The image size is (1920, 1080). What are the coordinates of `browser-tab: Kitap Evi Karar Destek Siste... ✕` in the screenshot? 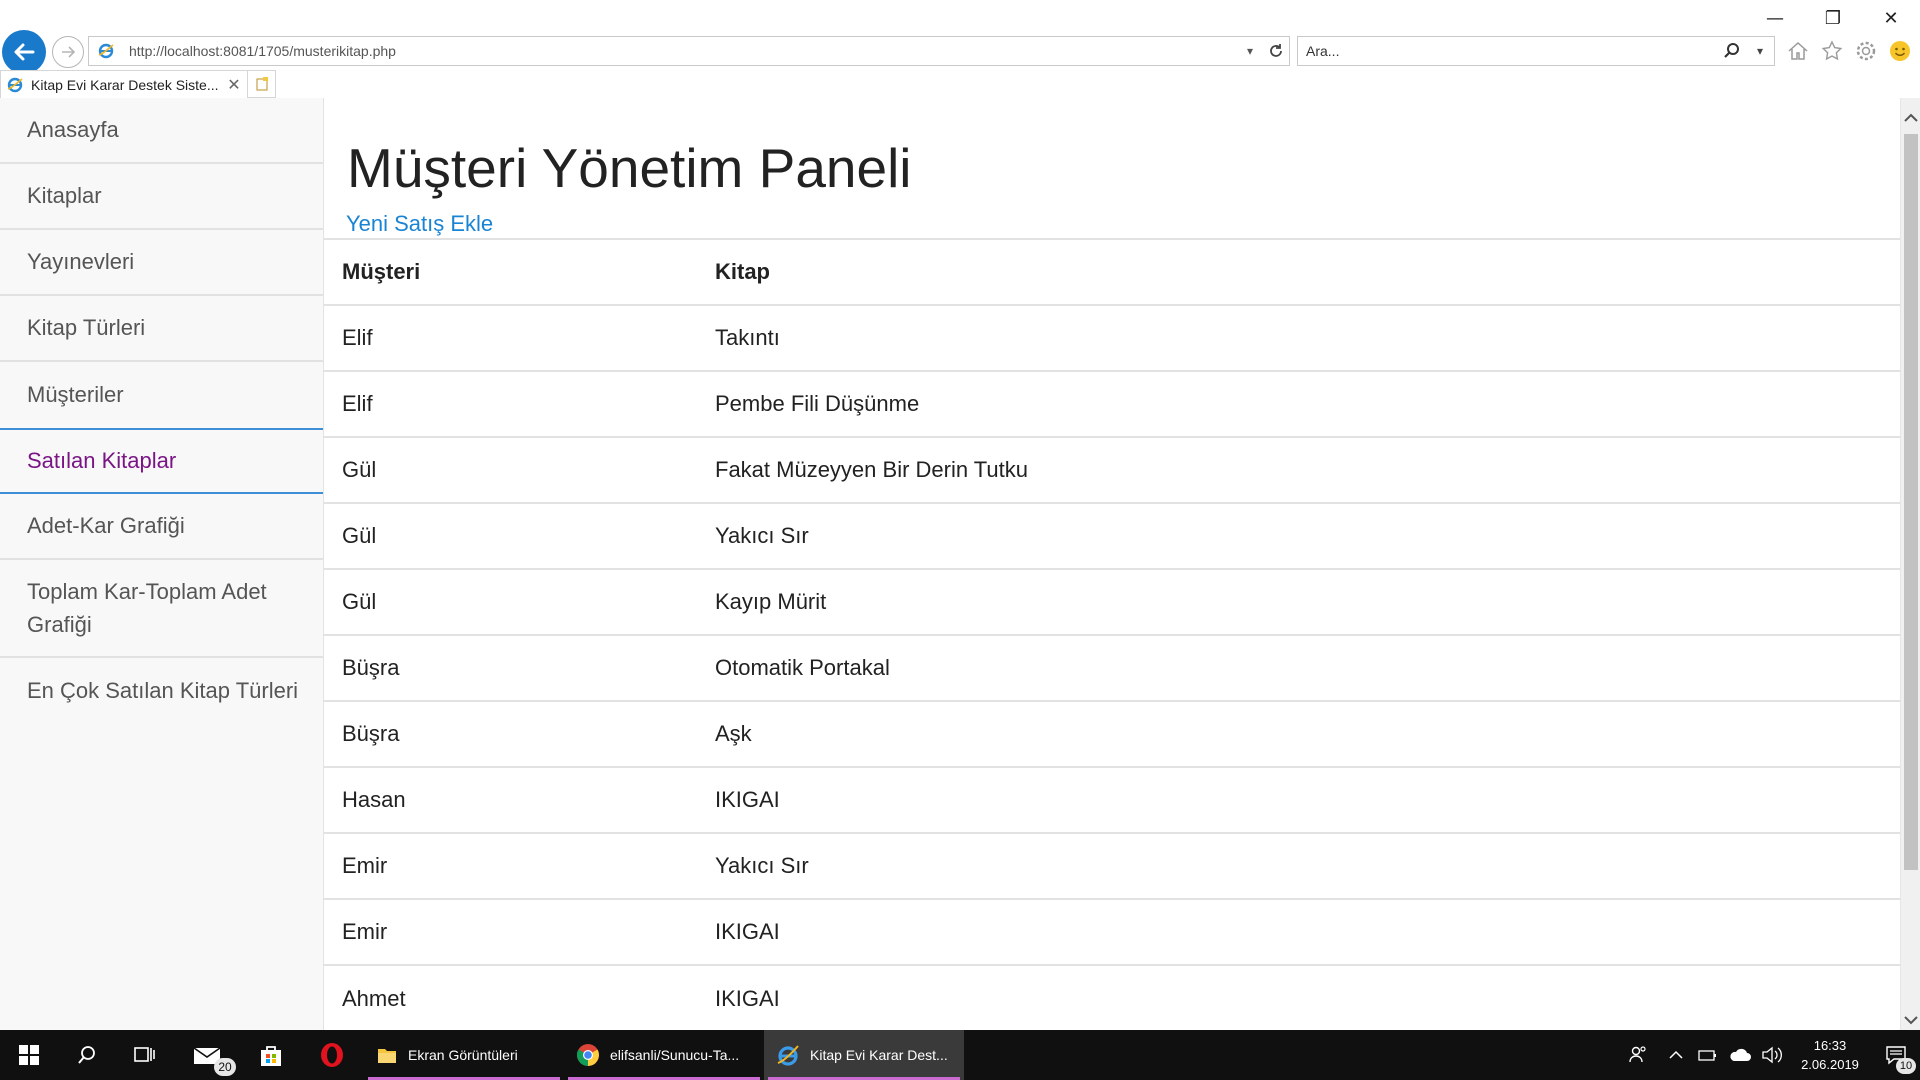 It's located at (124, 84).